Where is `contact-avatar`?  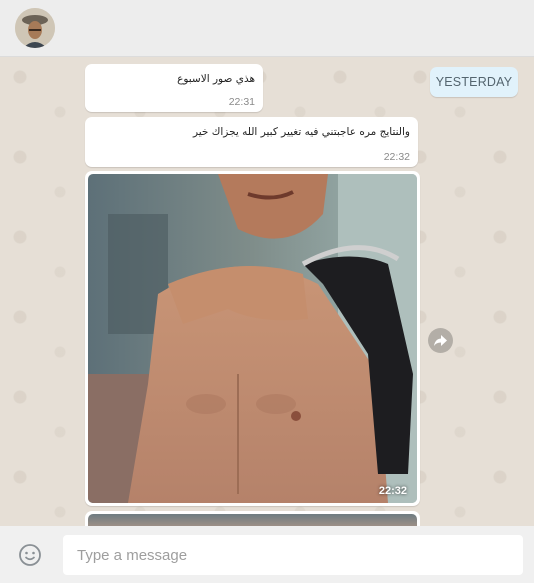
contact-avatar is located at coordinates (35, 28).